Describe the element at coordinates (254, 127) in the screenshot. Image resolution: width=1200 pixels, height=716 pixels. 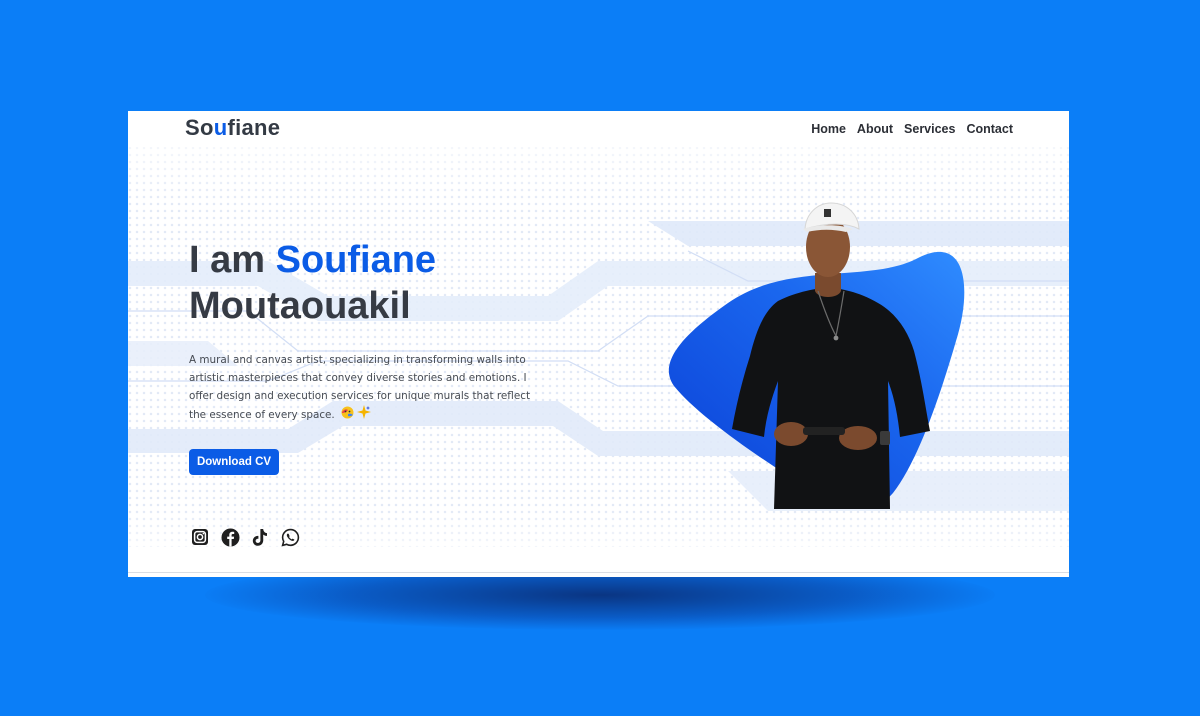
I see `brand-name-end: fiane` at that location.